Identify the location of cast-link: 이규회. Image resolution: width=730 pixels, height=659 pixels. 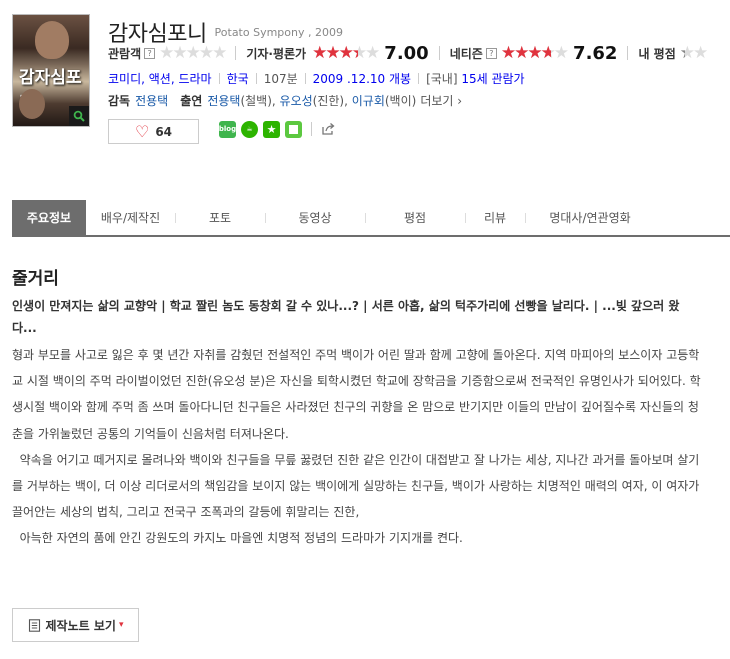
(368, 100).